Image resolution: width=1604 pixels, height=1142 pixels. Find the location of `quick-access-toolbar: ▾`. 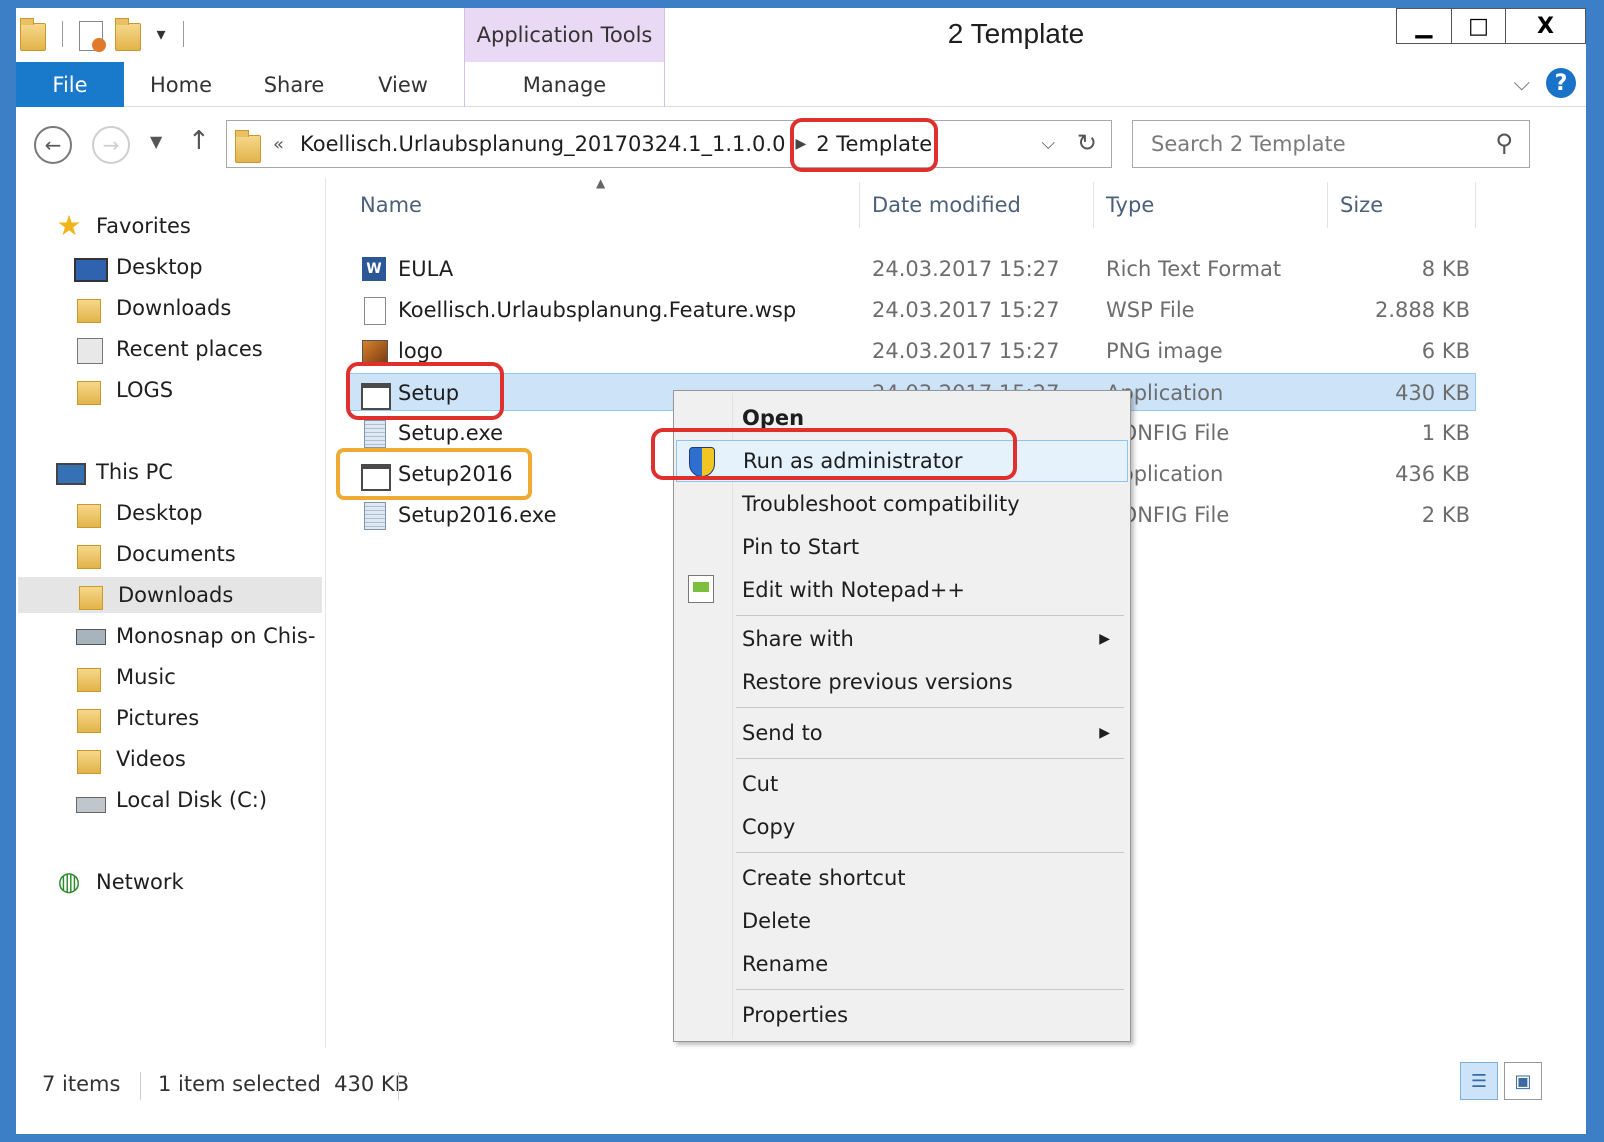

quick-access-toolbar: ▾ is located at coordinates (104, 34).